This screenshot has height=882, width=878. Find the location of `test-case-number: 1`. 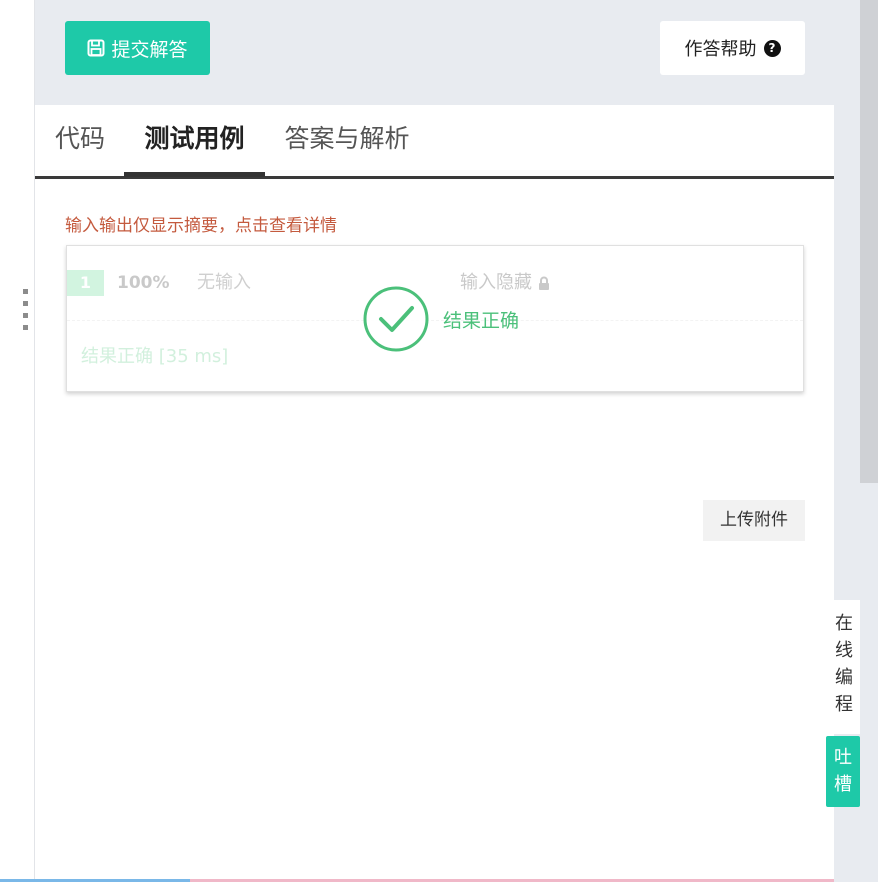

test-case-number: 1 is located at coordinates (85, 283).